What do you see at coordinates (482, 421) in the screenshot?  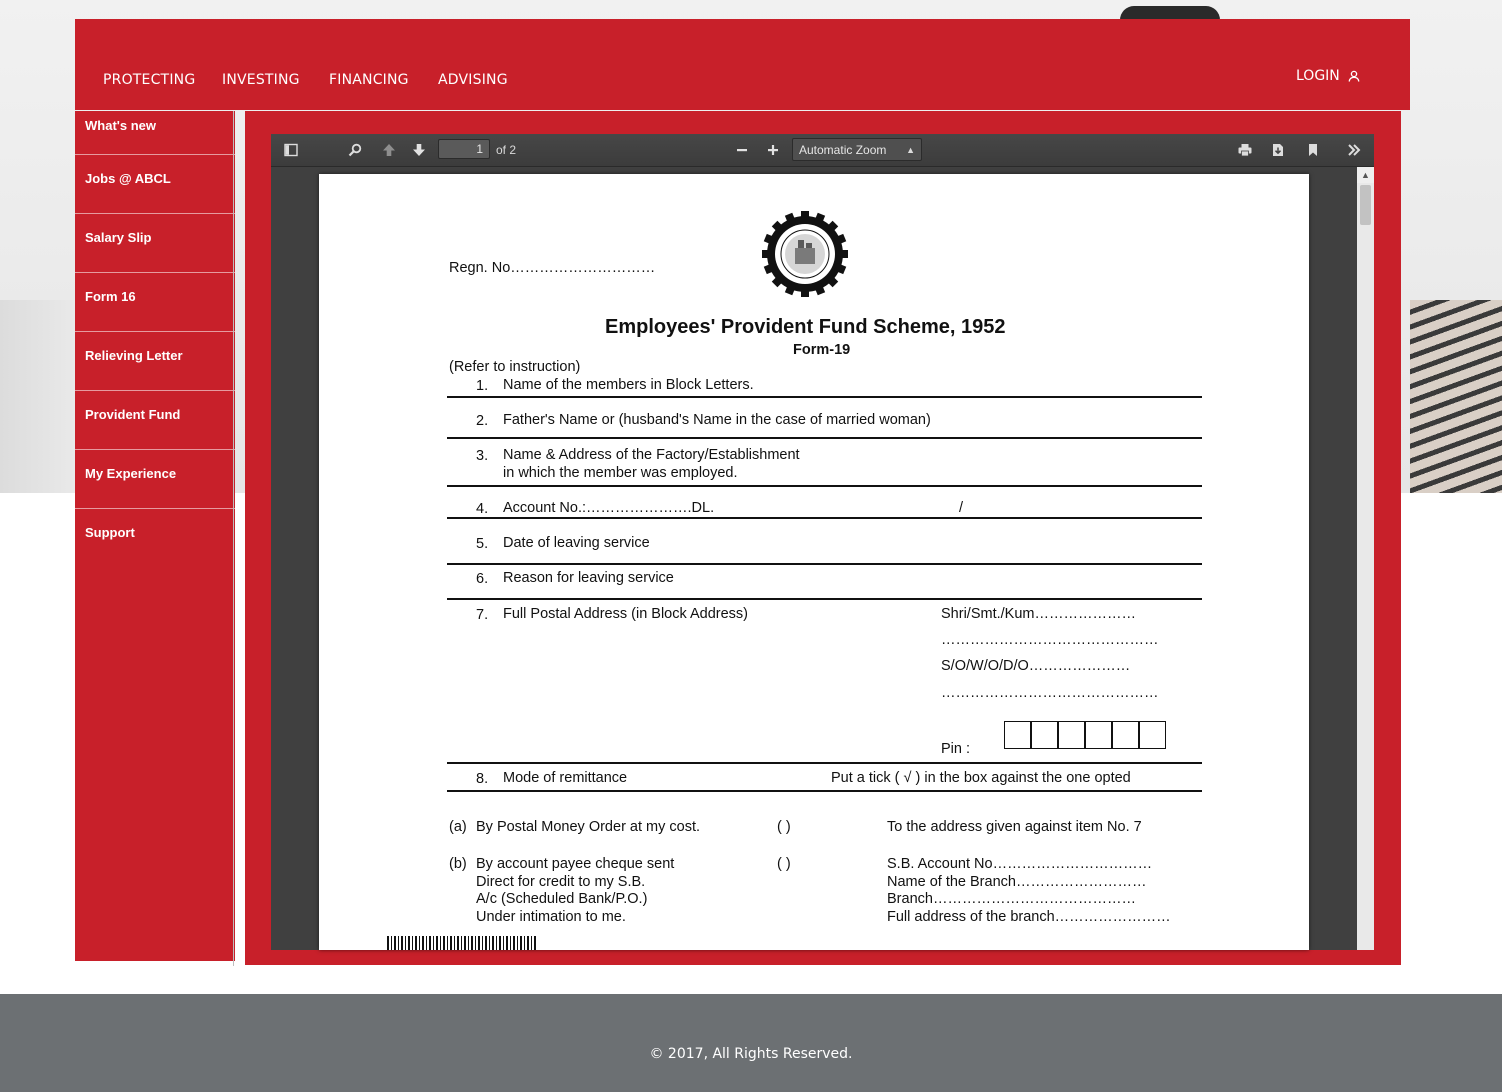 I see `row-number: 2.` at bounding box center [482, 421].